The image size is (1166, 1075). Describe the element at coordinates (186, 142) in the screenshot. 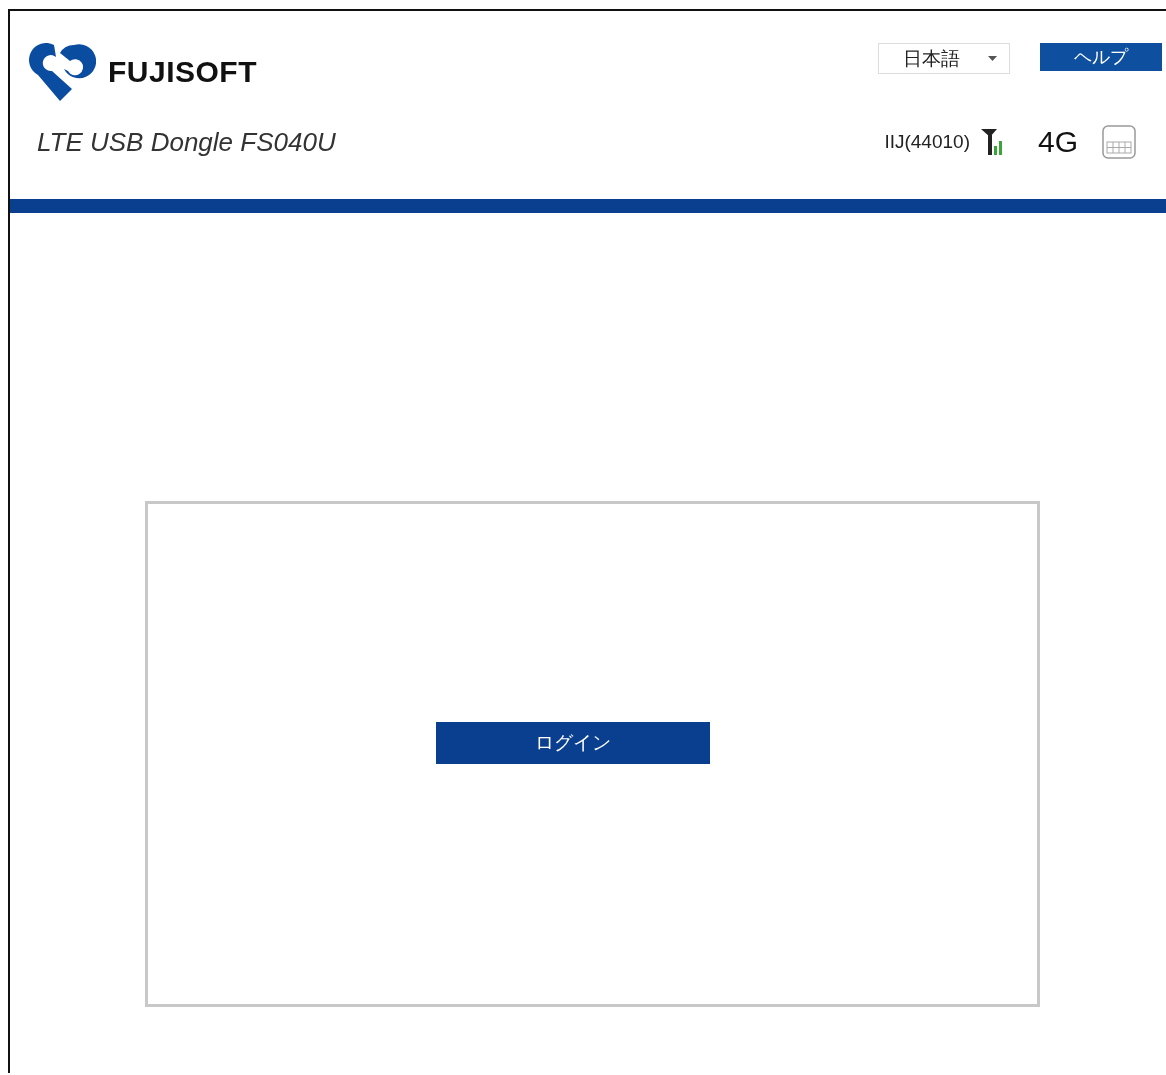

I see `product-name: LTE USB Dongle FS040U` at that location.